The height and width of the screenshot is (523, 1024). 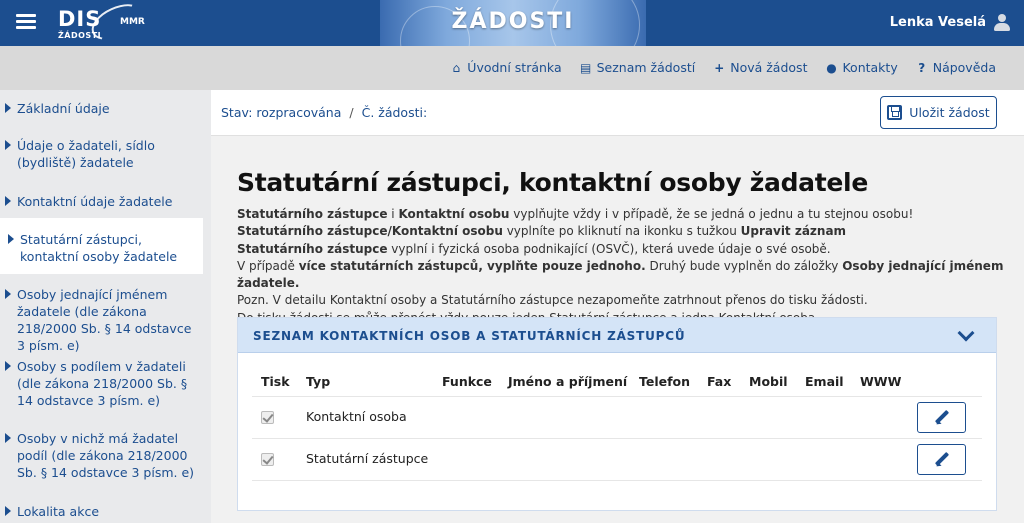 I want to click on top-bar: DIS ŽÁDOSTI MMR ŽÁDOSTI Lenka Veselá, so click(x=512, y=24).